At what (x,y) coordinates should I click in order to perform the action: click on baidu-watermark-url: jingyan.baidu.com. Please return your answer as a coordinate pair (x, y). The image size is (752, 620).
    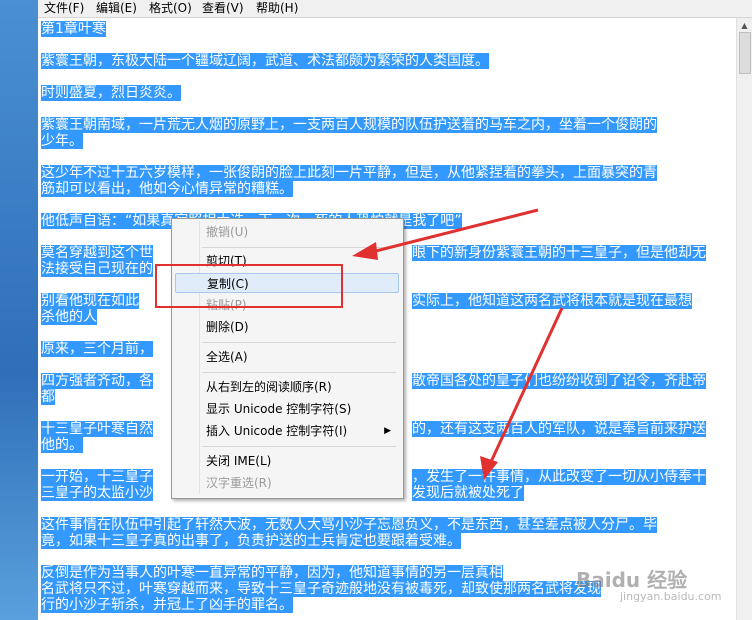
    Looking at the image, I should click on (671, 596).